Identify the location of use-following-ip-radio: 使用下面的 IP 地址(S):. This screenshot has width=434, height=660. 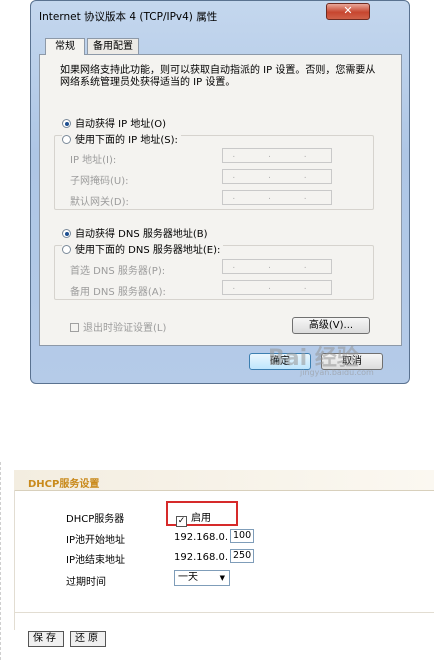
(121, 138).